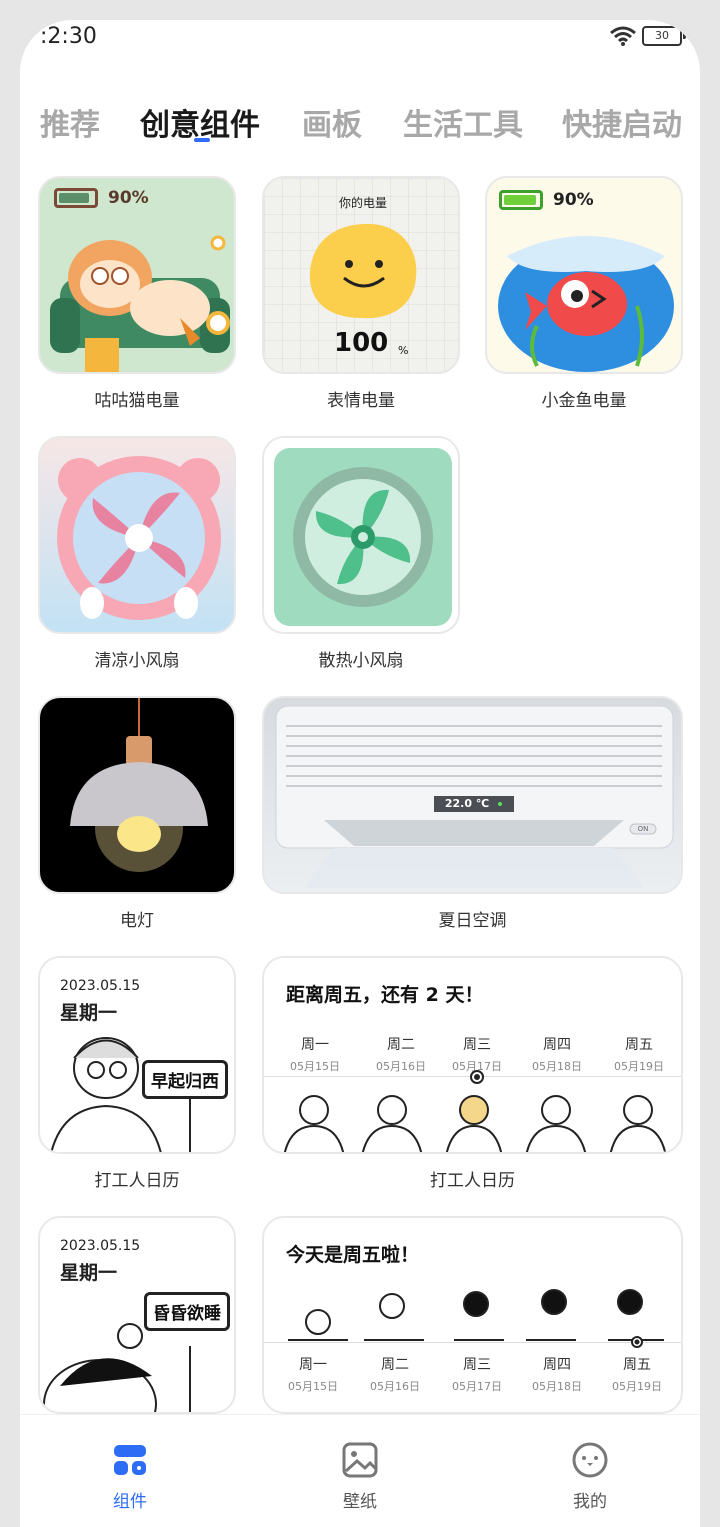 Image resolution: width=720 pixels, height=1527 pixels. I want to click on battery-value: 100, so click(361, 343).